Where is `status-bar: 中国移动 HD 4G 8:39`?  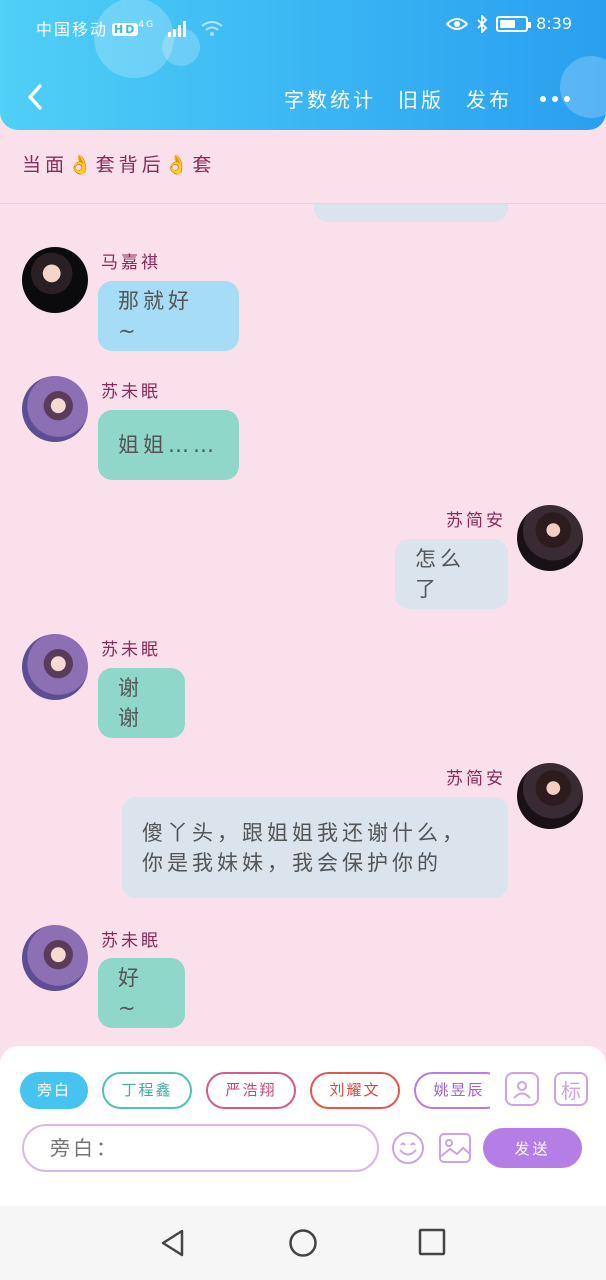 status-bar: 中国移动 HD 4G 8:39 is located at coordinates (303, 26).